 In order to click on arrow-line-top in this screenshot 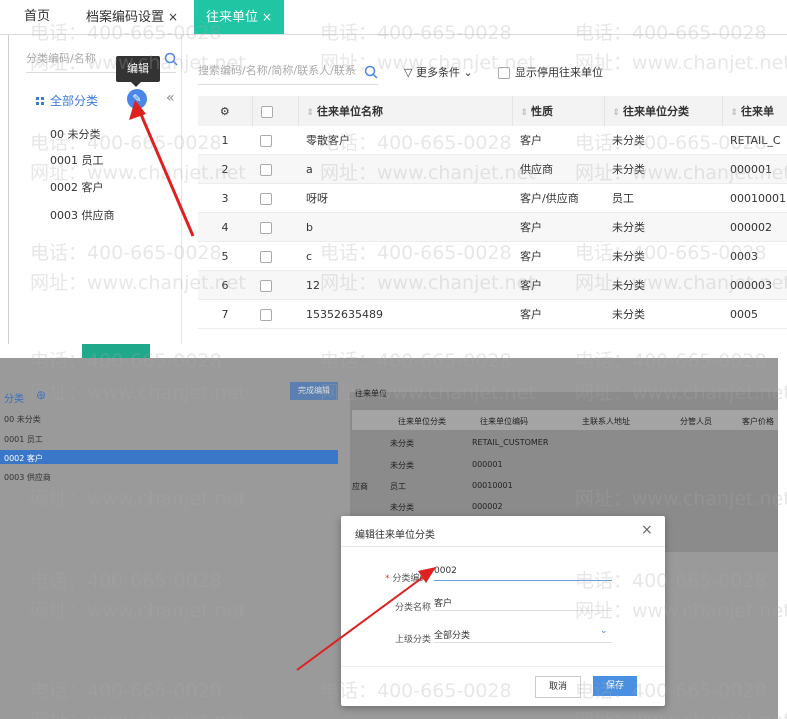, I will do `click(166, 174)`.